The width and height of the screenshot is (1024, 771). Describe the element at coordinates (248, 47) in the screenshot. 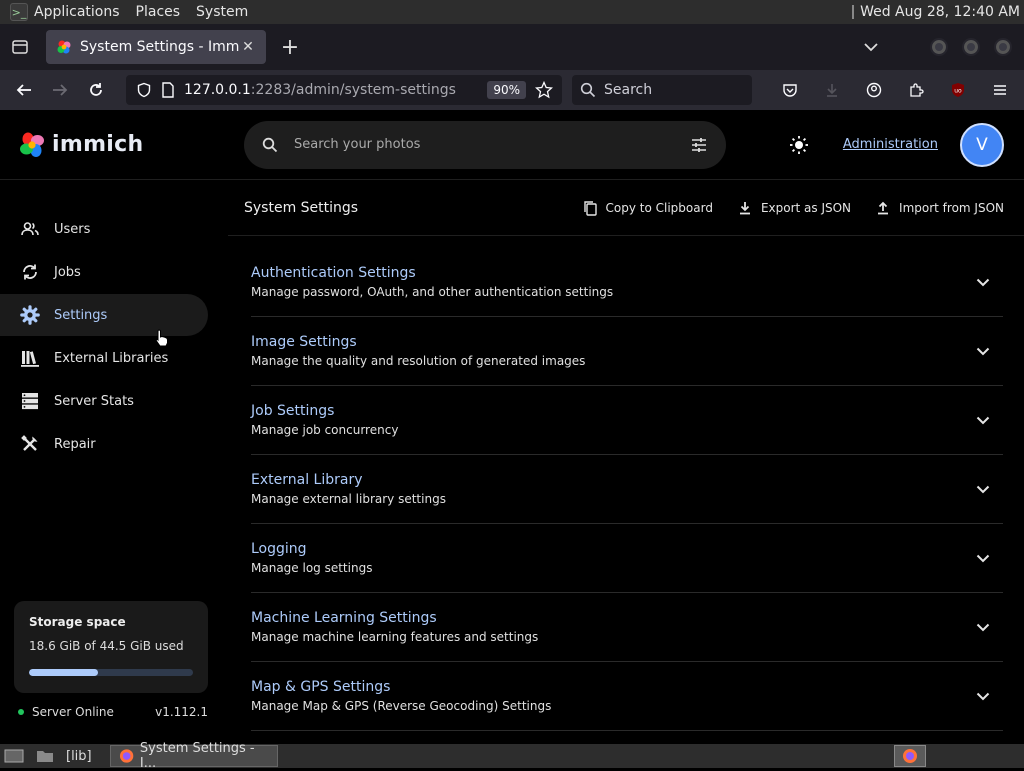

I see `close-tab-icon: ✕` at that location.